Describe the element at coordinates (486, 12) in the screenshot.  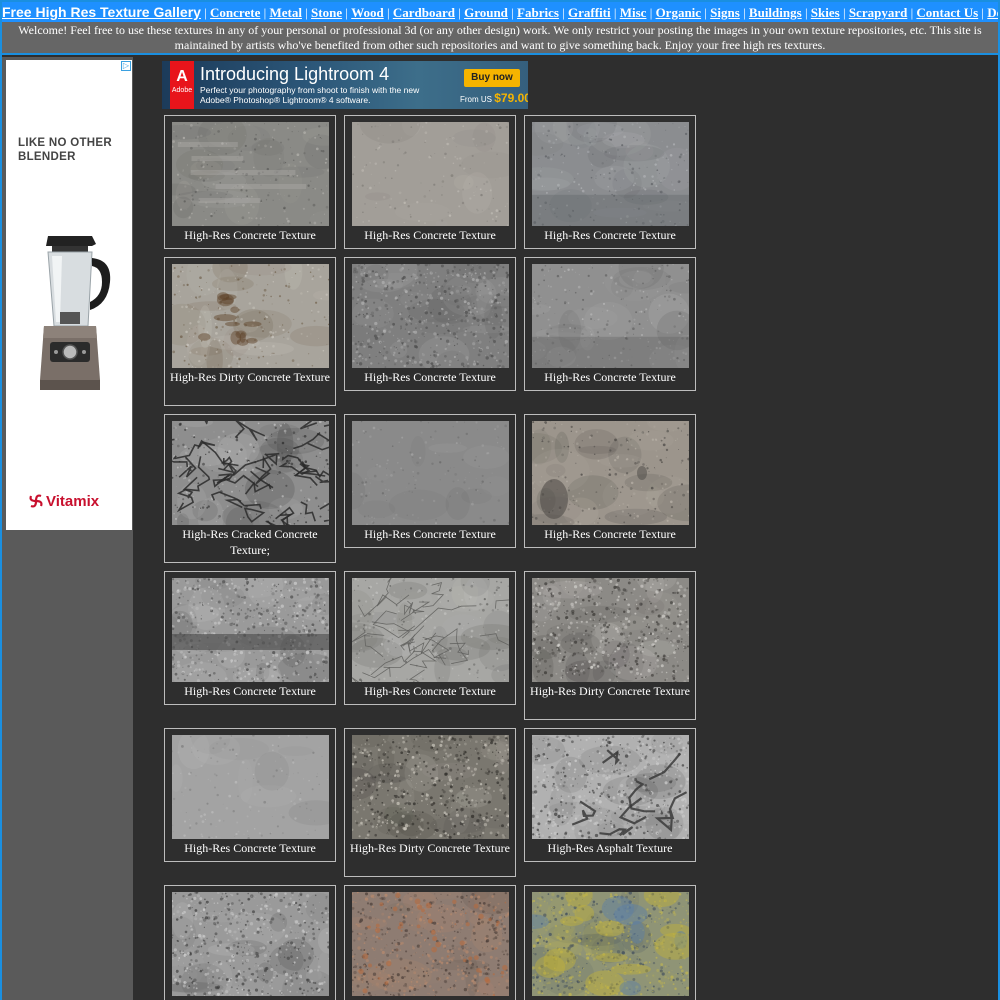
I see `nav-link-ground: Ground` at that location.